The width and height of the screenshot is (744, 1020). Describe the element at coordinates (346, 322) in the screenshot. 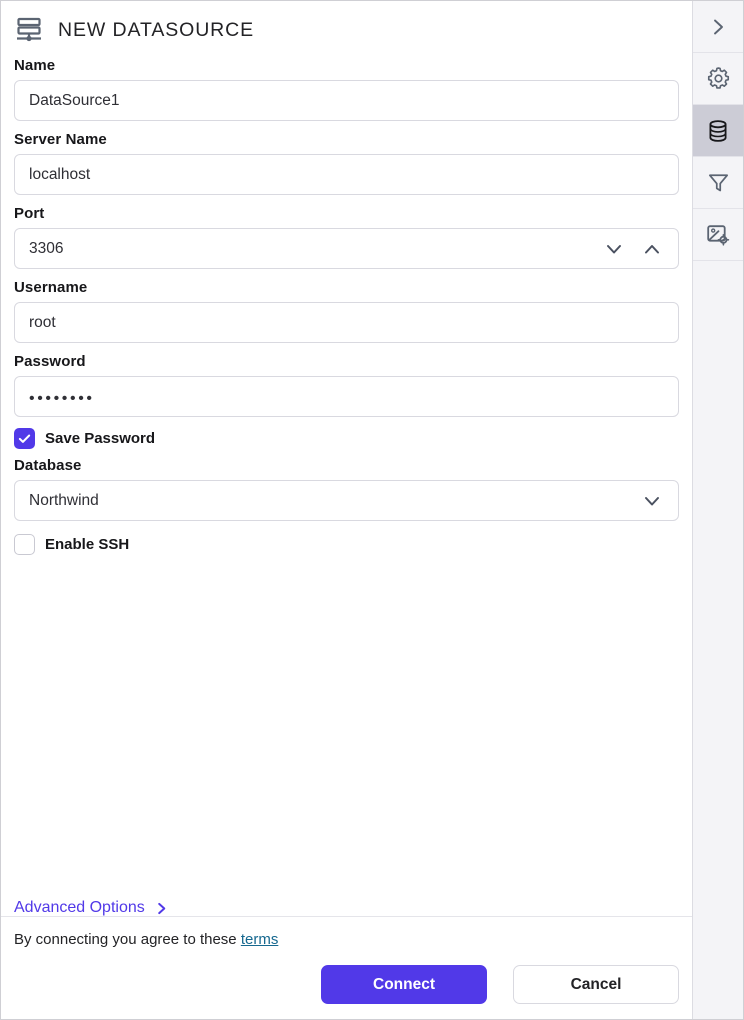

I see `username-input: root` at that location.